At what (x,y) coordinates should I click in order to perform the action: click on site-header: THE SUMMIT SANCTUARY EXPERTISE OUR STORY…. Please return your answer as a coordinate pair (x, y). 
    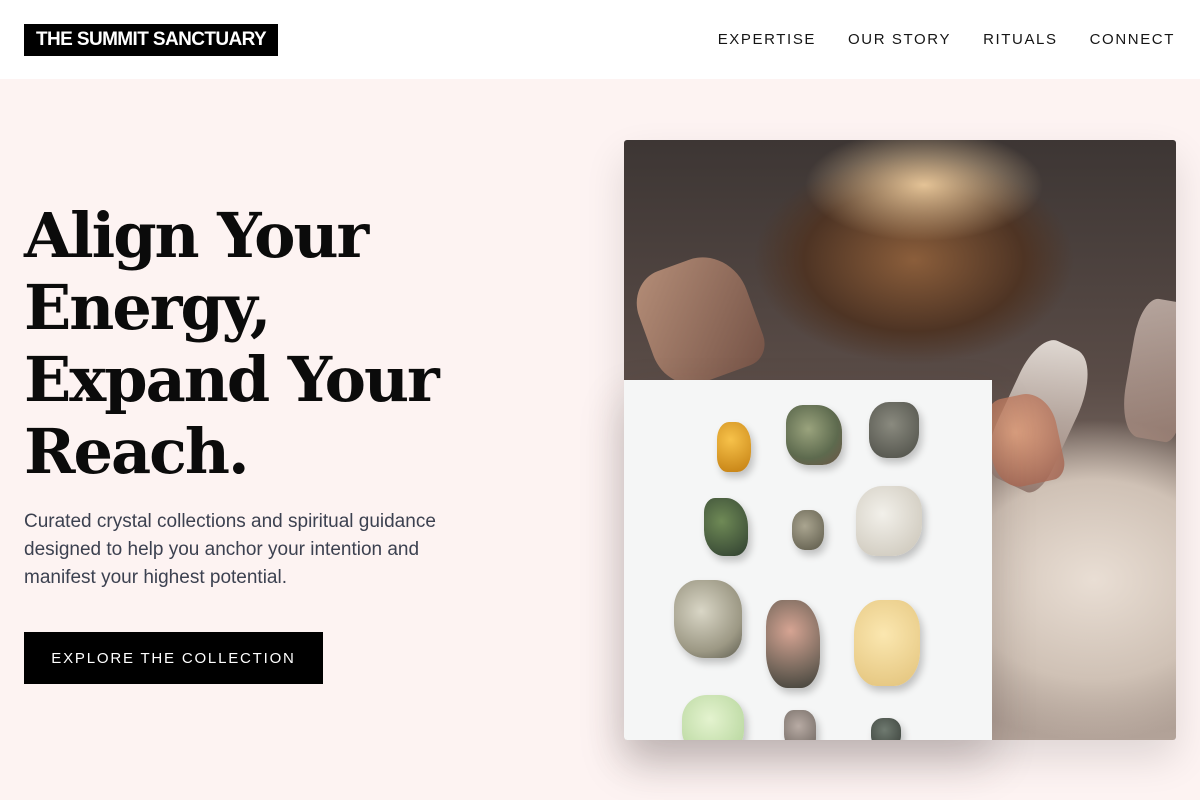
    Looking at the image, I should click on (600, 39).